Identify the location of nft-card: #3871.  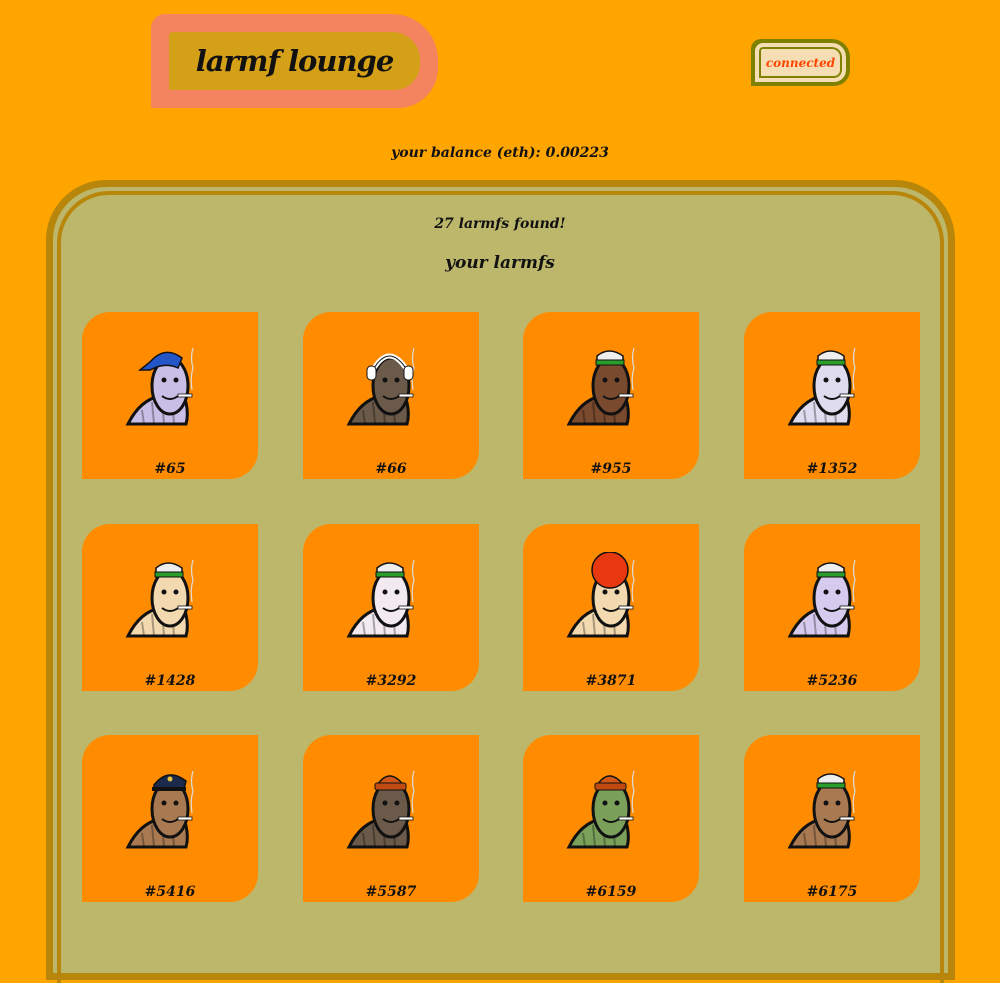
(611, 607).